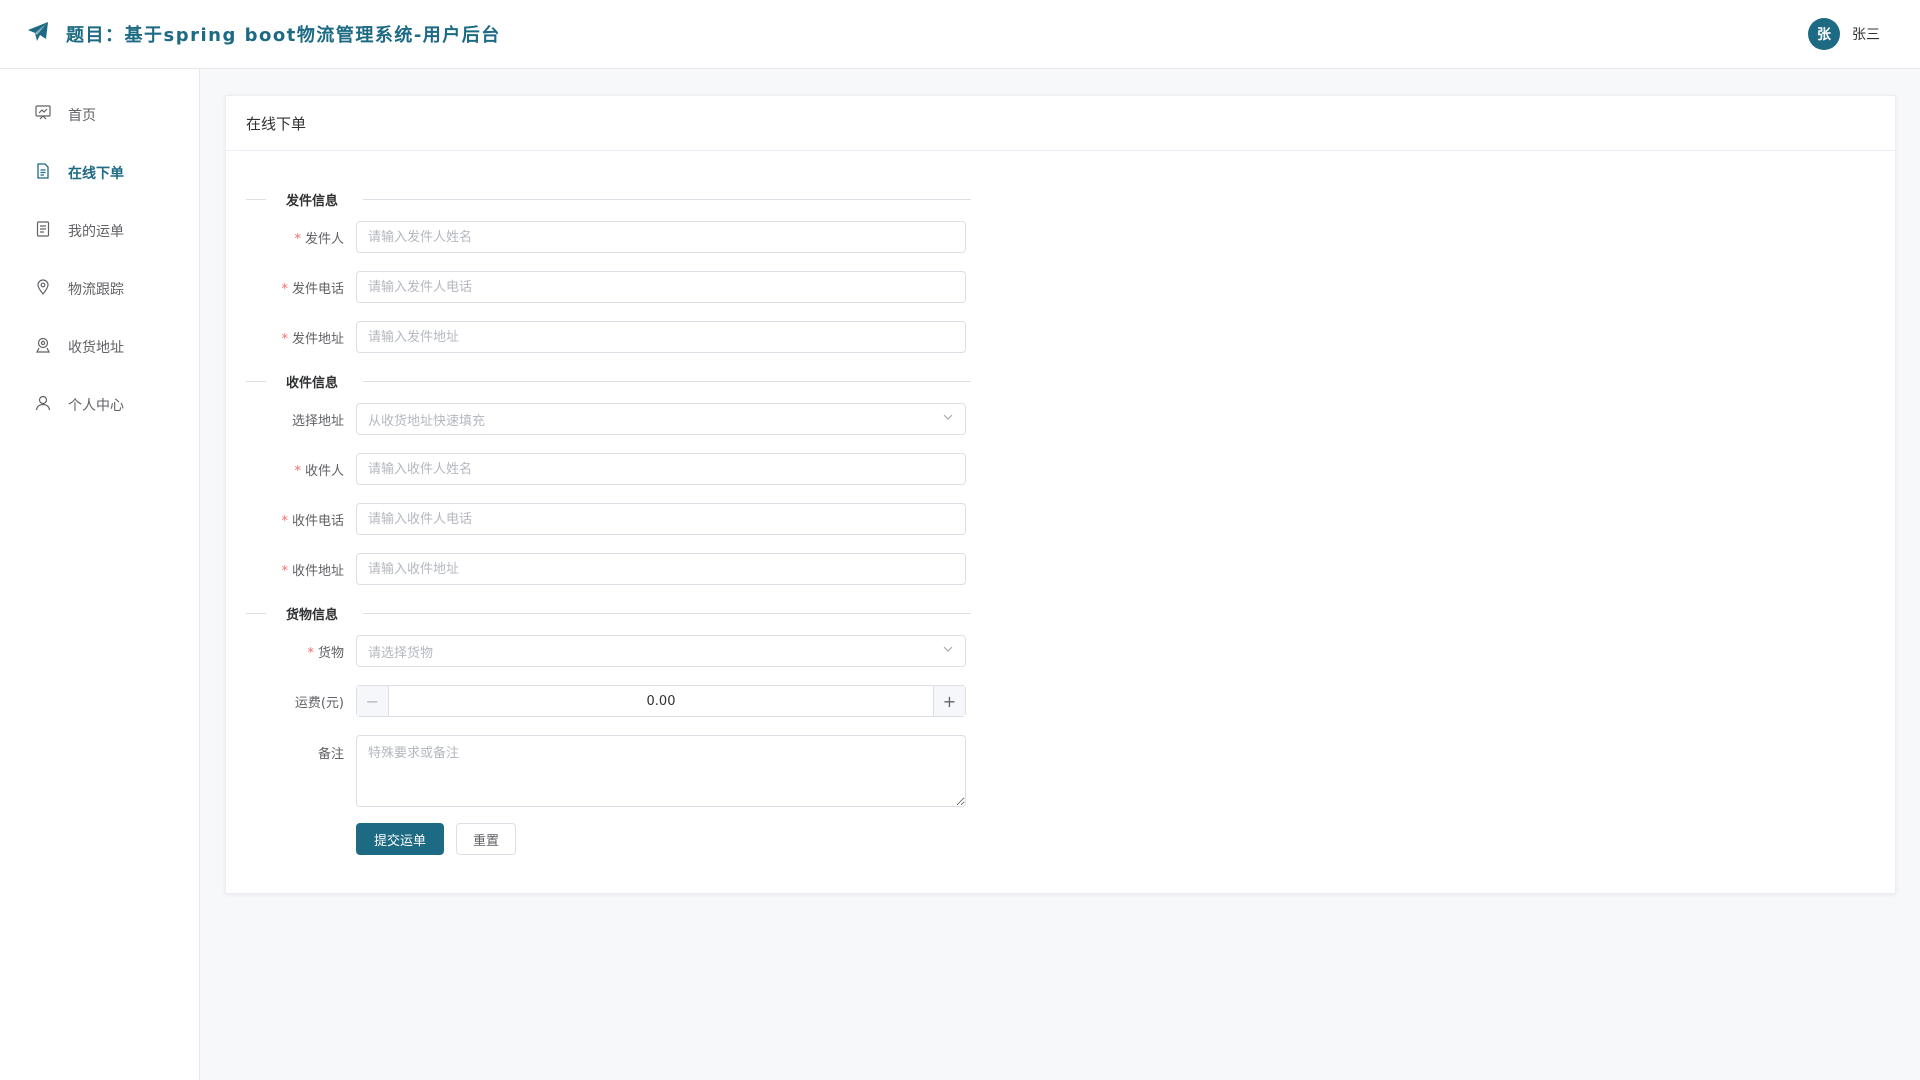 The image size is (1920, 1080). Describe the element at coordinates (317, 289) in the screenshot. I see `sender-phone-label: 发件电话` at that location.